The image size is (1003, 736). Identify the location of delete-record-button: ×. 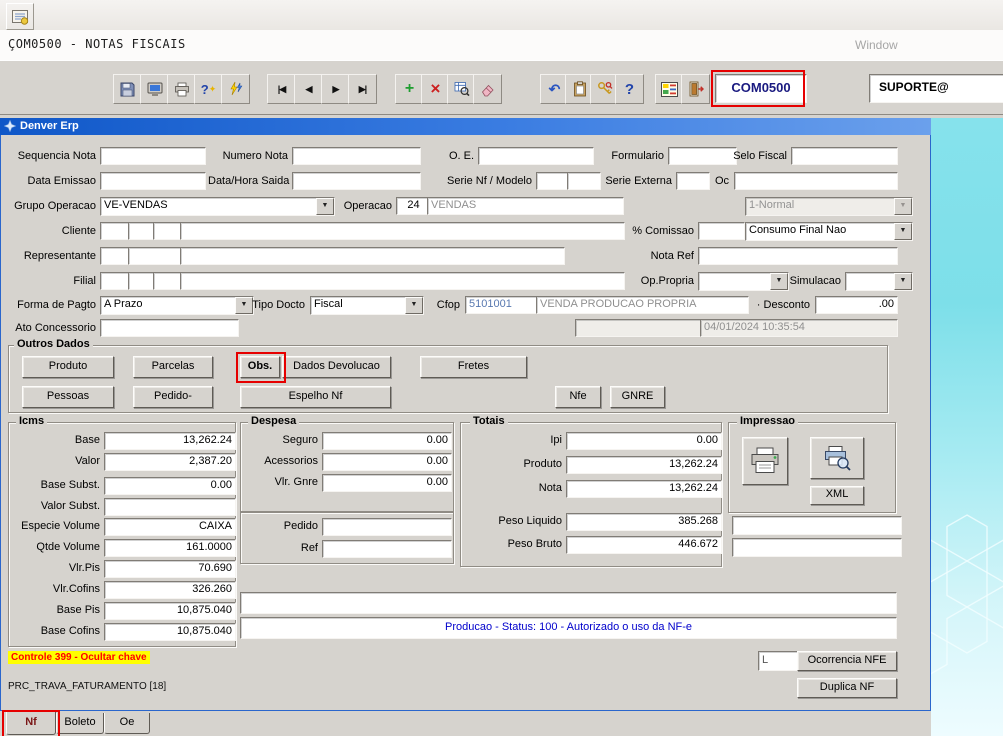
(435, 89).